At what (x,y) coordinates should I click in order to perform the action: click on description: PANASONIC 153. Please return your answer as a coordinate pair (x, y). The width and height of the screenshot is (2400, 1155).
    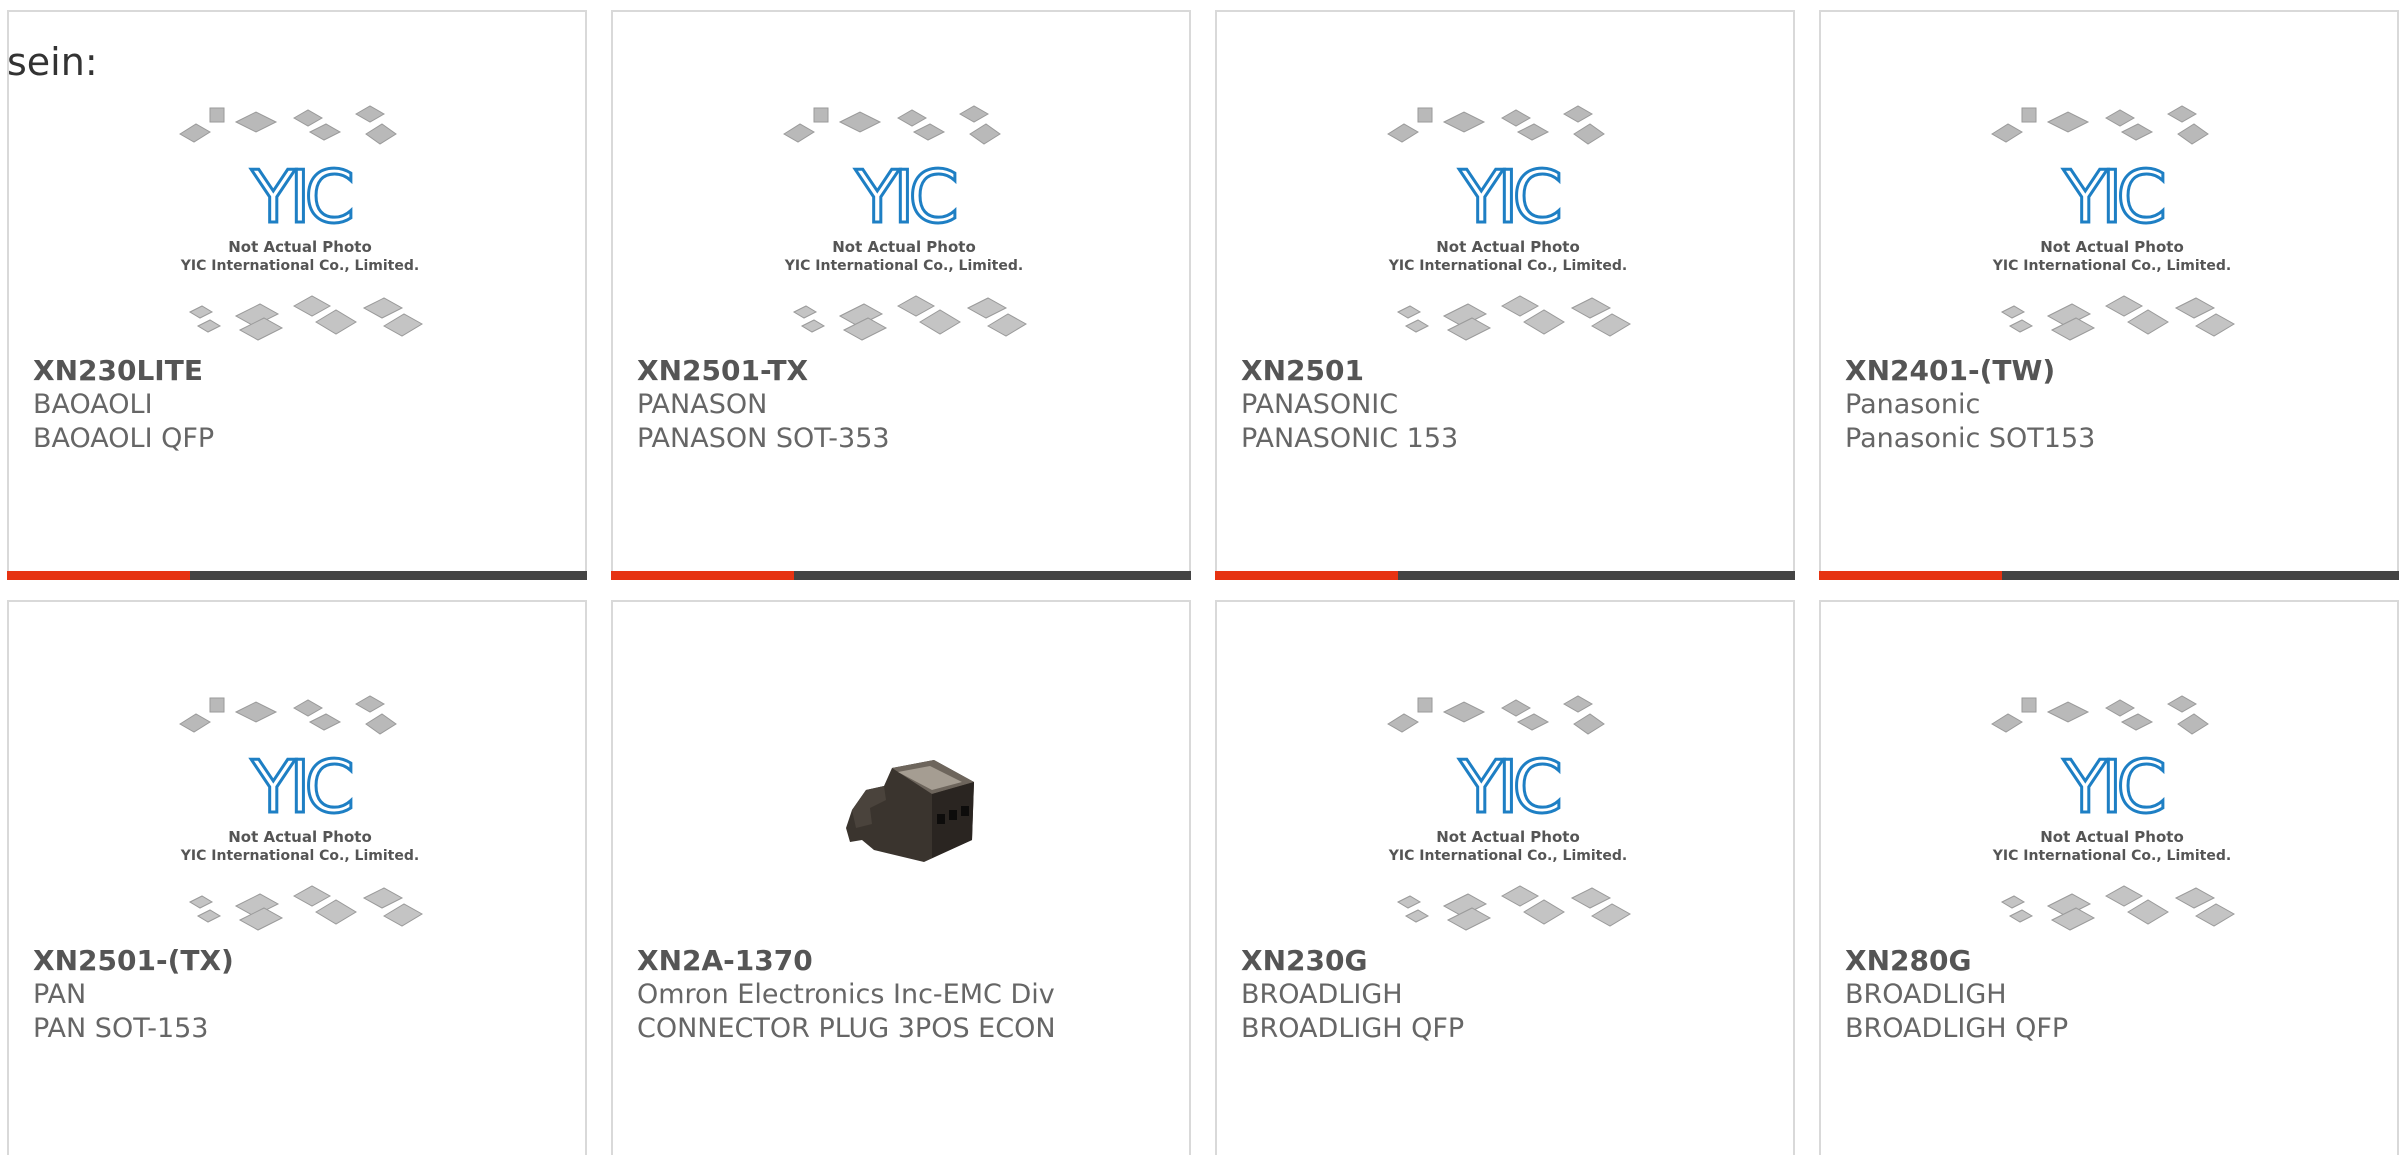
    Looking at the image, I should click on (1350, 438).